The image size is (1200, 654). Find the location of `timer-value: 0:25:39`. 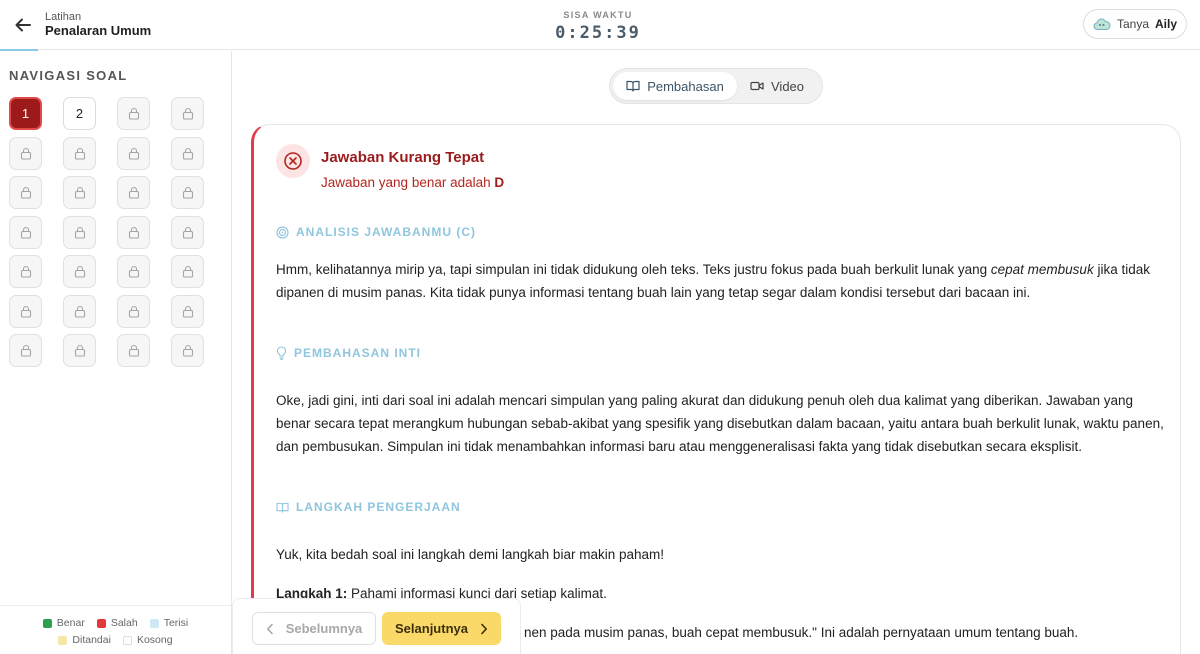

timer-value: 0:25:39 is located at coordinates (598, 33).